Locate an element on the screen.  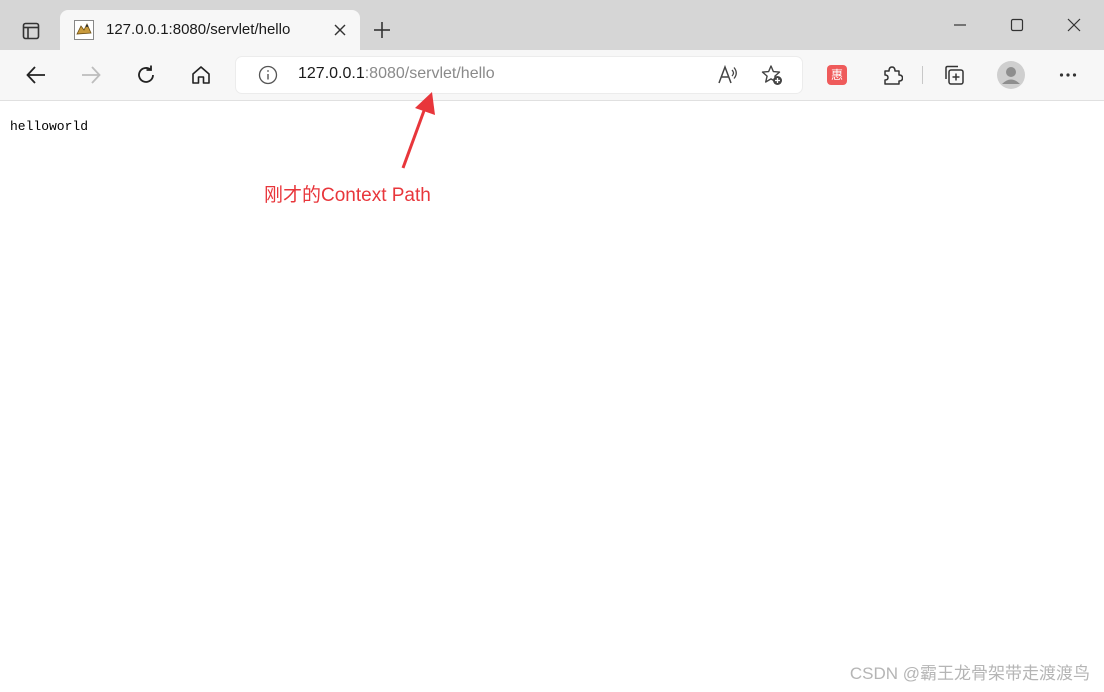
maximize-icon is located at coordinates (1017, 25).